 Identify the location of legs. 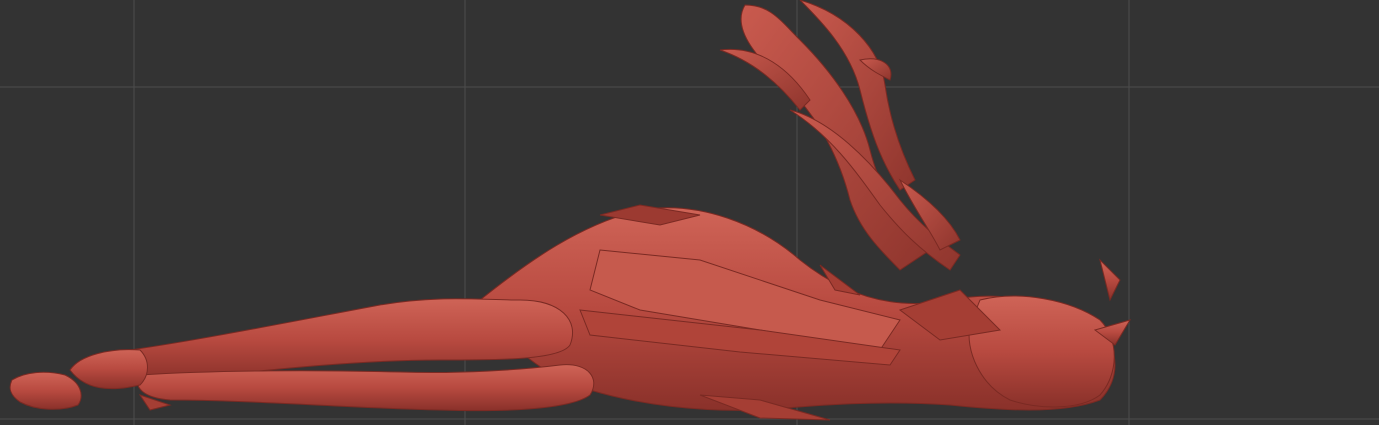
(362, 355).